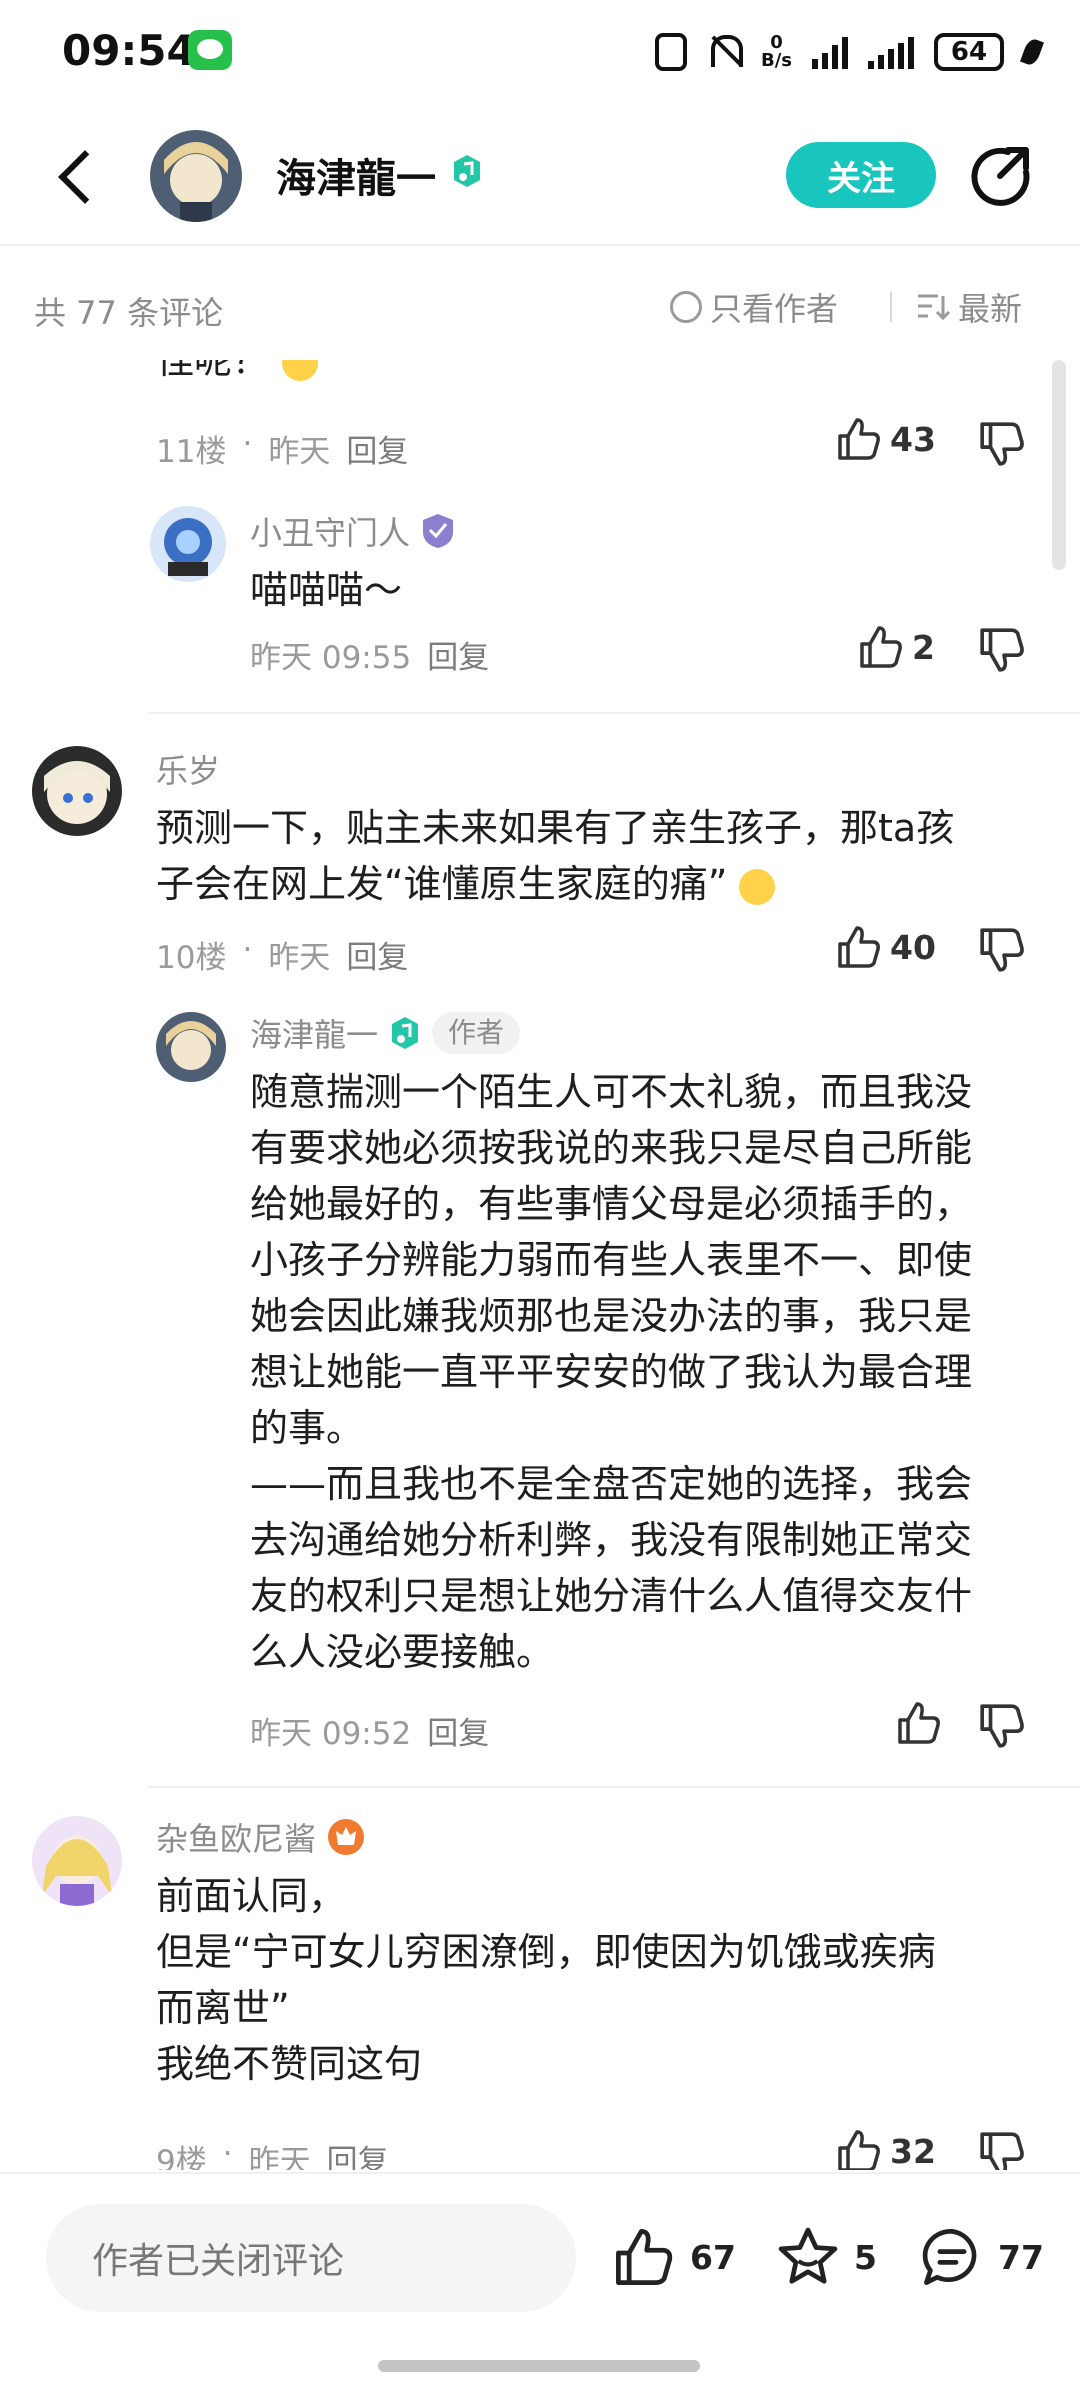 The image size is (1080, 2387). I want to click on comments-closed-field: 作者已关闭评论, so click(311, 2258).